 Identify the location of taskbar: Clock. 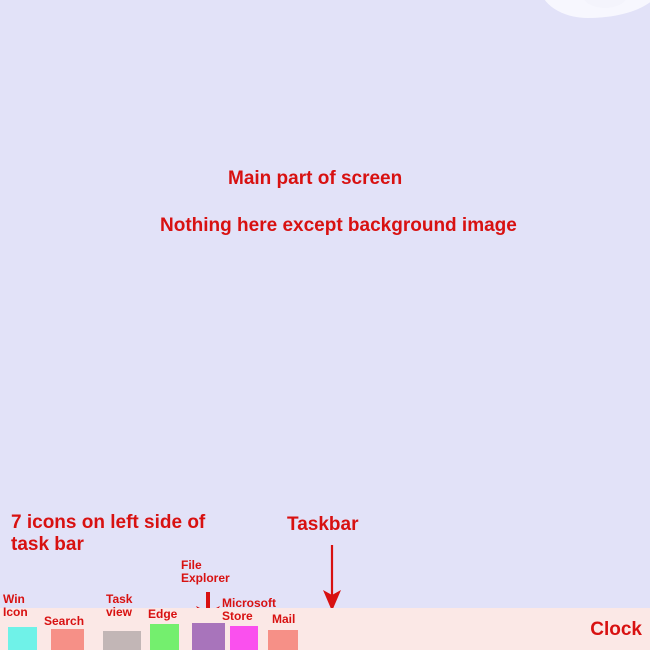
(325, 629).